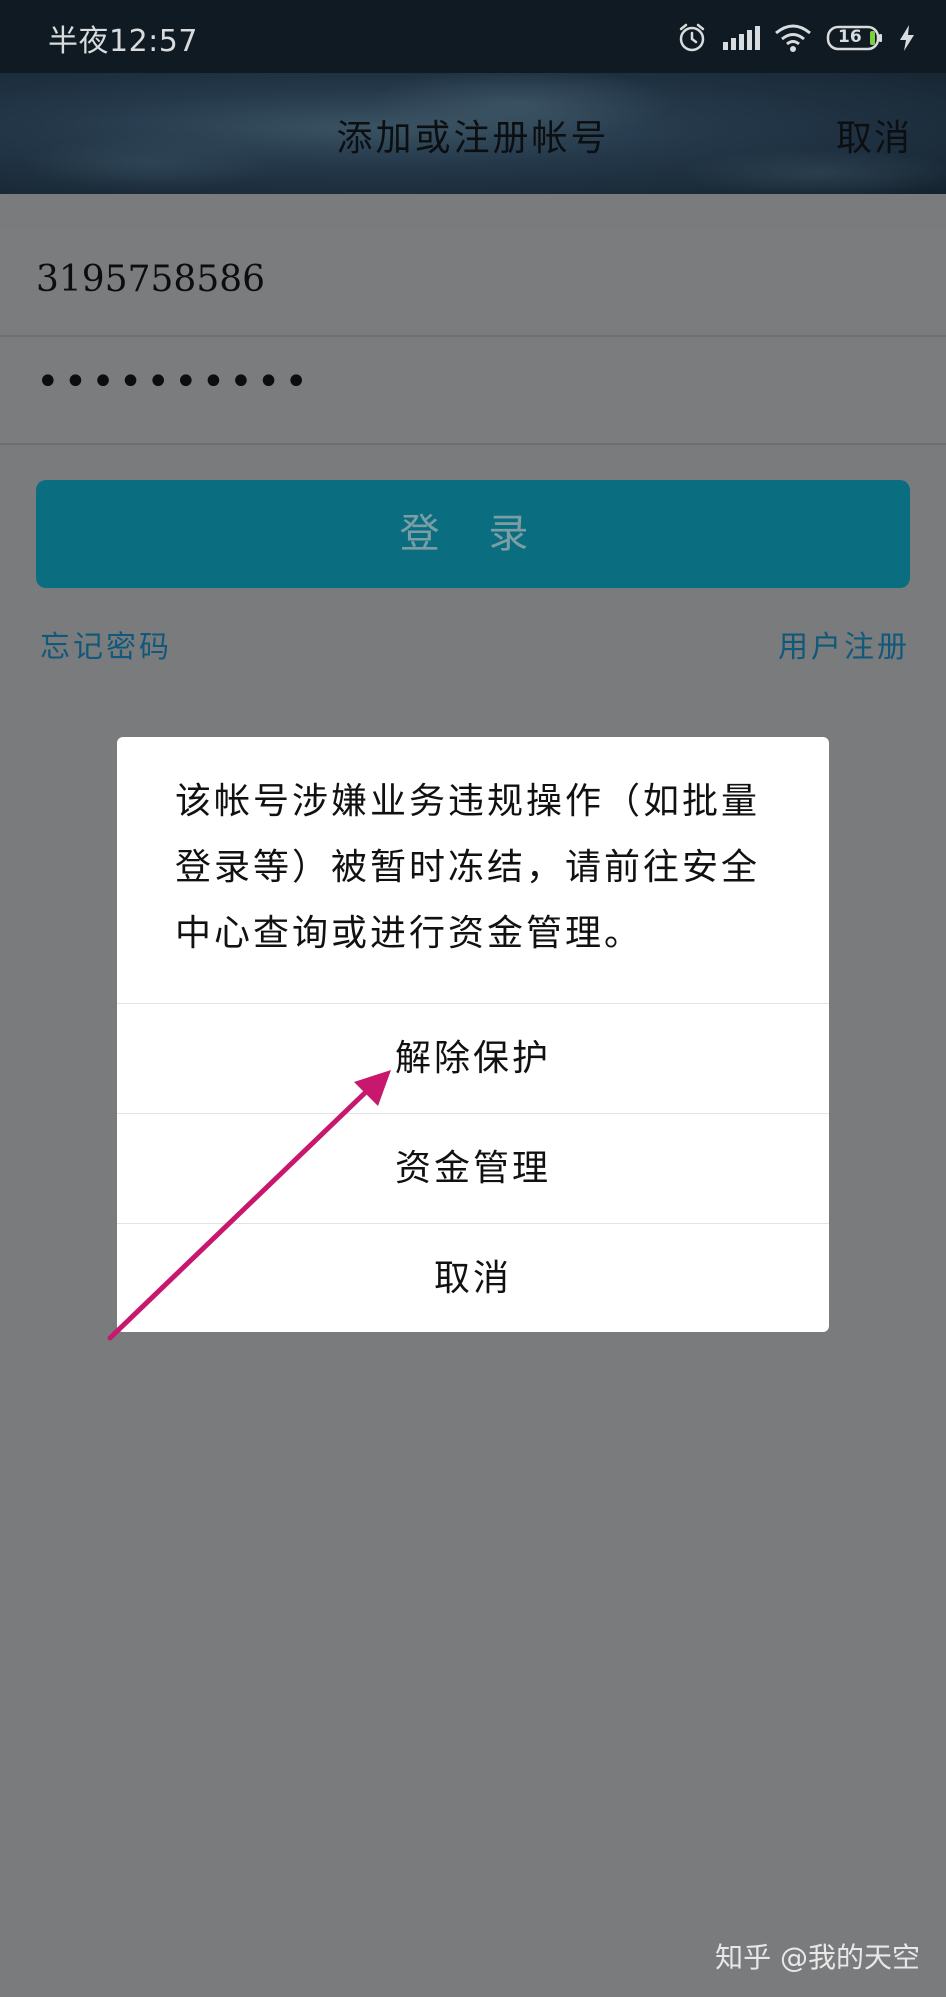 This screenshot has height=1997, width=946. I want to click on status-icons: 16, so click(796, 38).